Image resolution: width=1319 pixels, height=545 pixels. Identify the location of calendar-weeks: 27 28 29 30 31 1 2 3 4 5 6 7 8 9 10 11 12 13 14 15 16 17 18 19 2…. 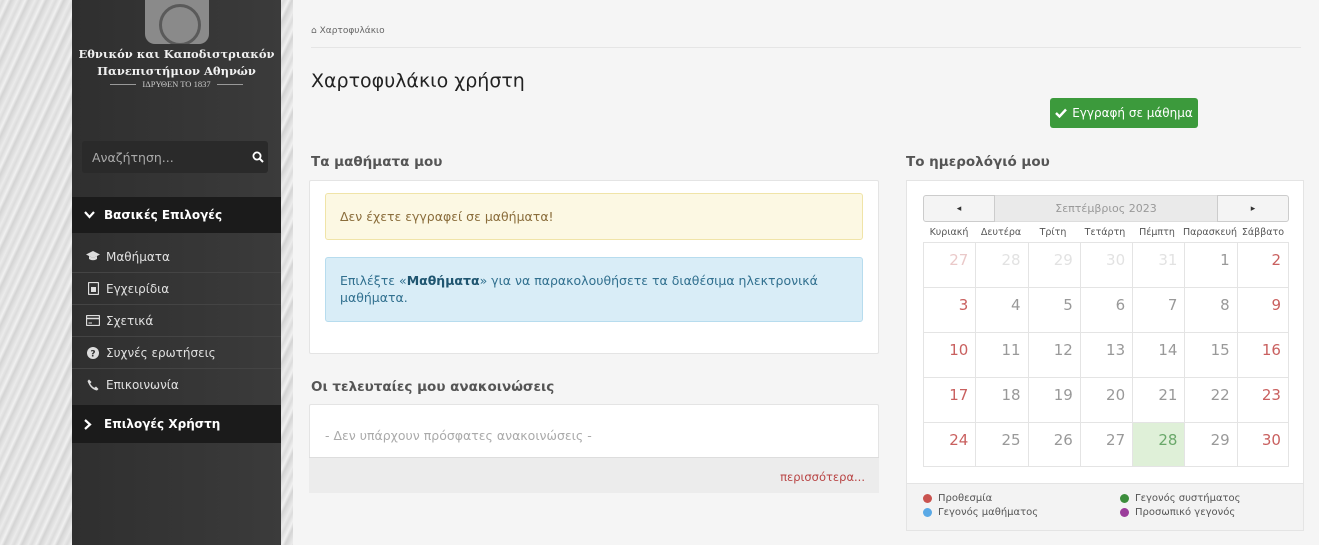
(1106, 354).